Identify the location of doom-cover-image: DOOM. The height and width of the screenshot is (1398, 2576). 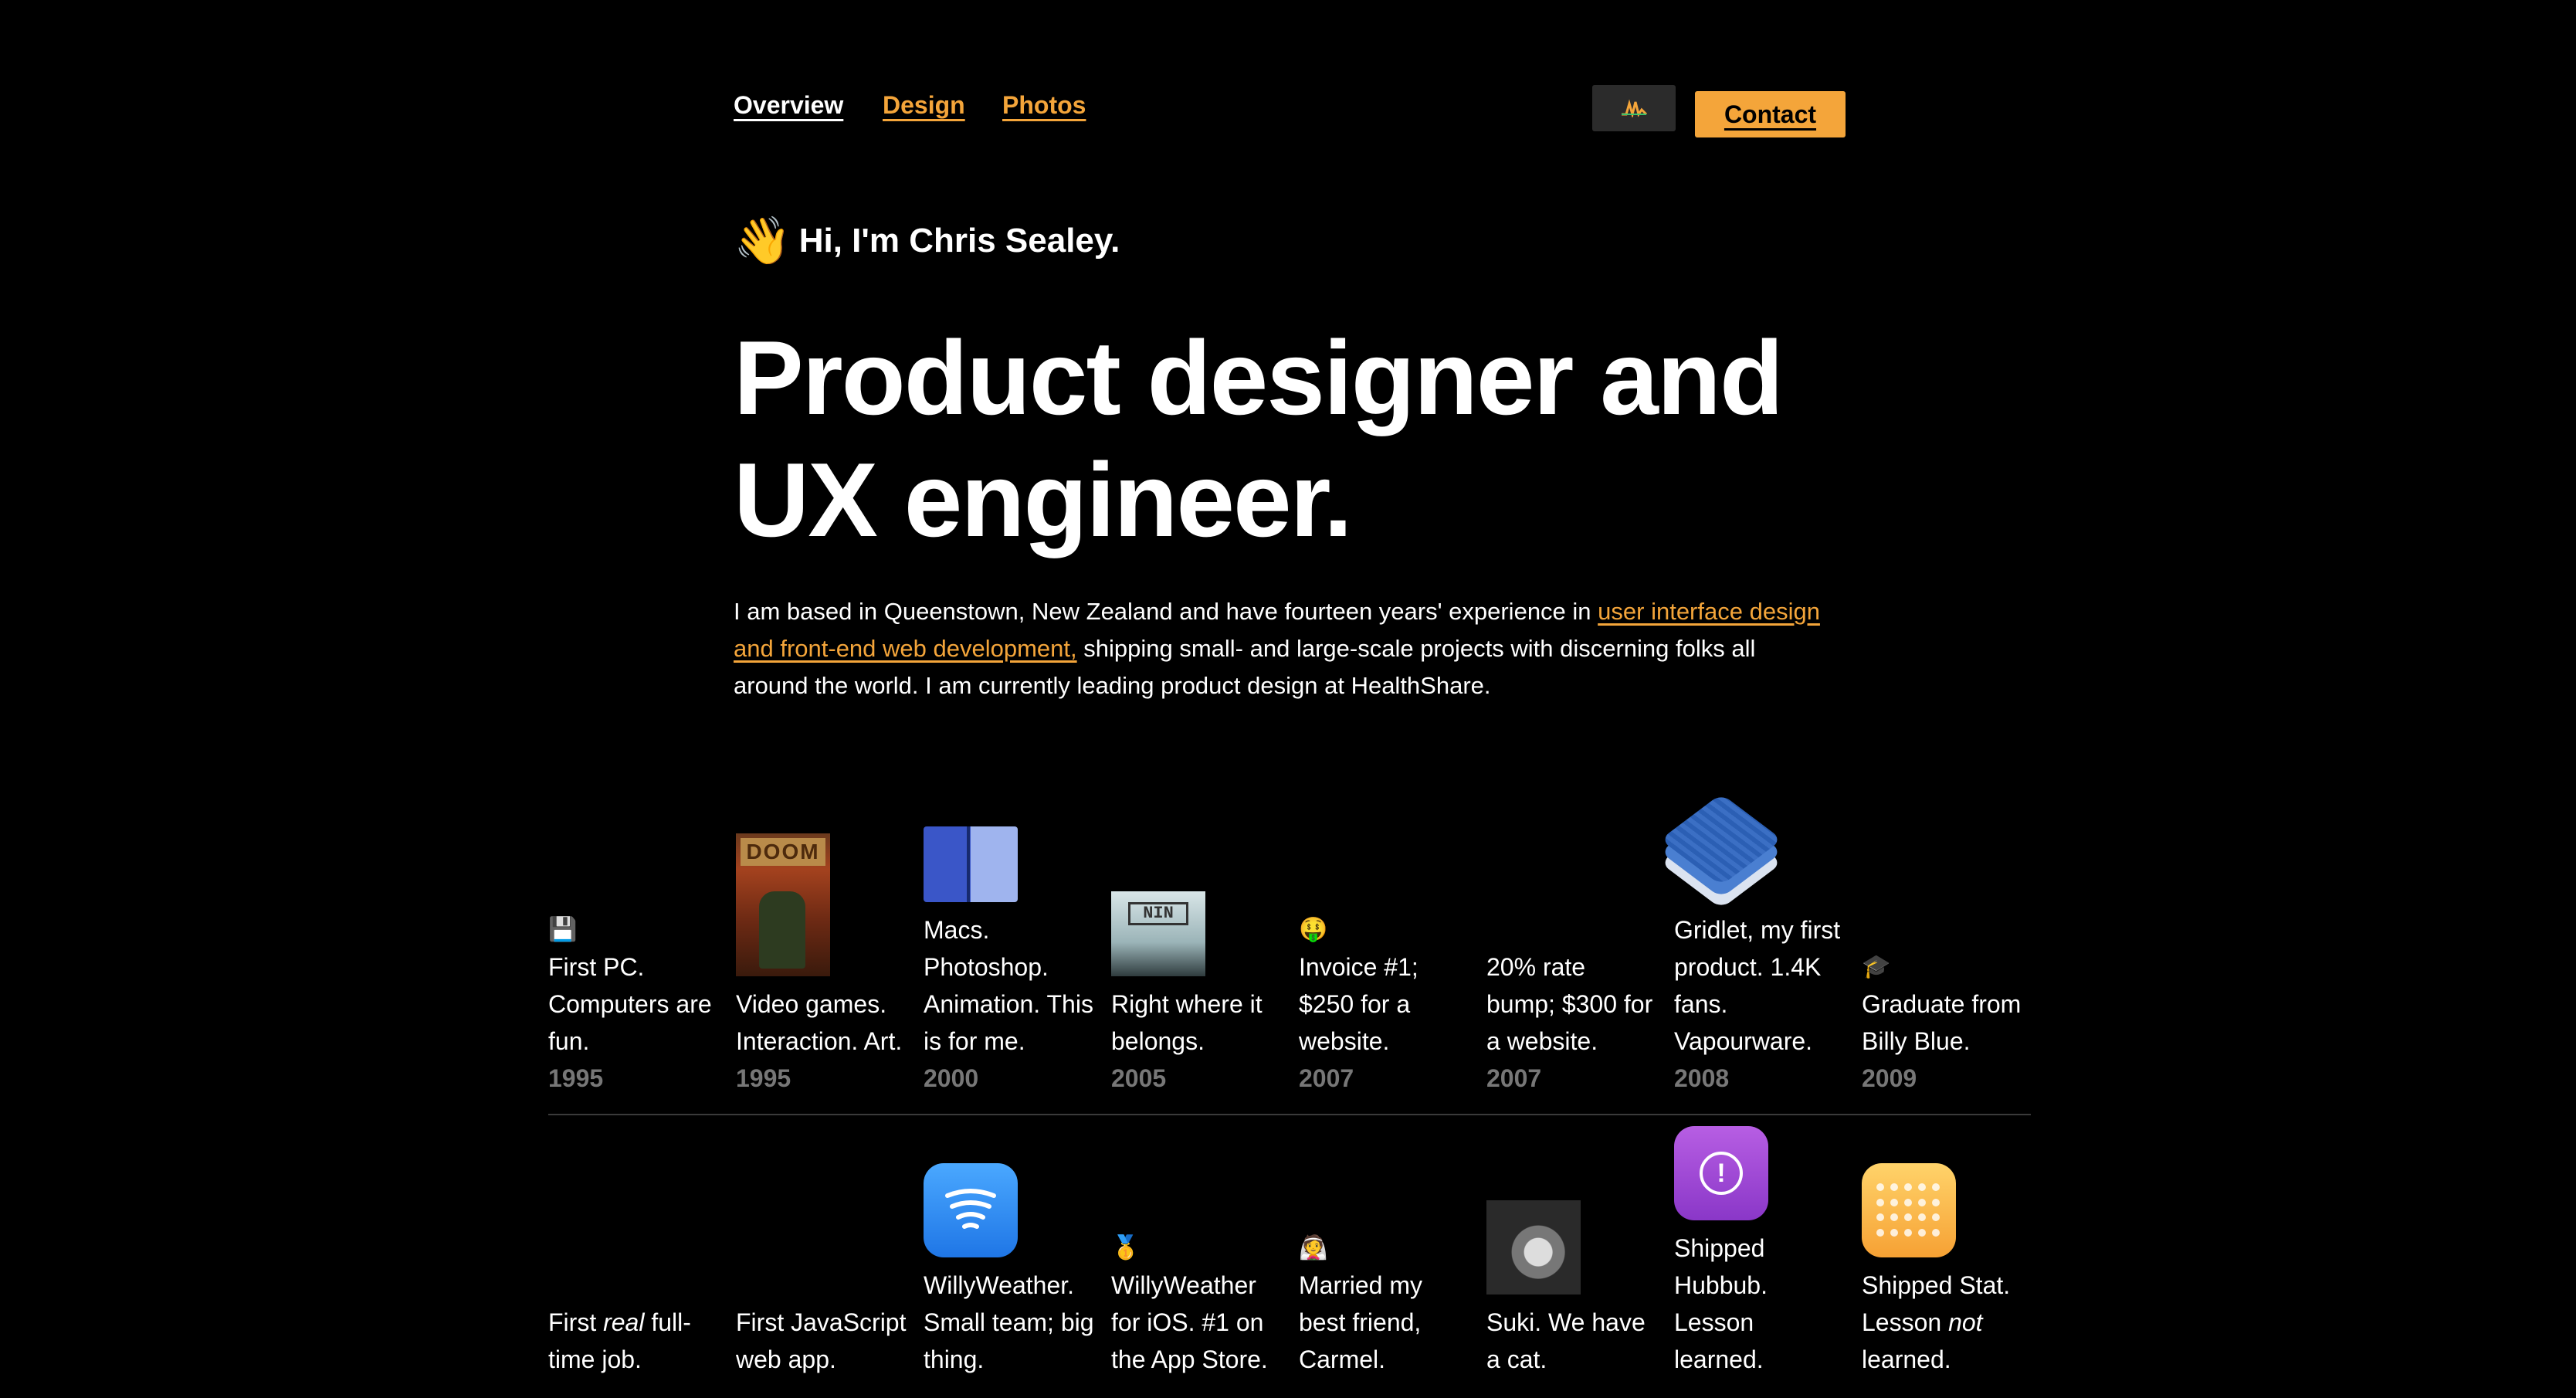
(783, 904).